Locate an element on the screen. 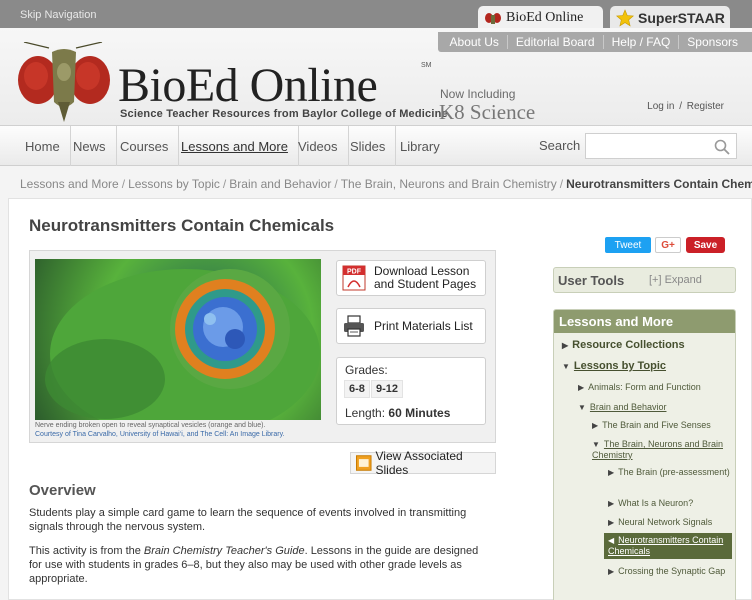  site-logo-title: BioEd Online is located at coordinates (248, 86).